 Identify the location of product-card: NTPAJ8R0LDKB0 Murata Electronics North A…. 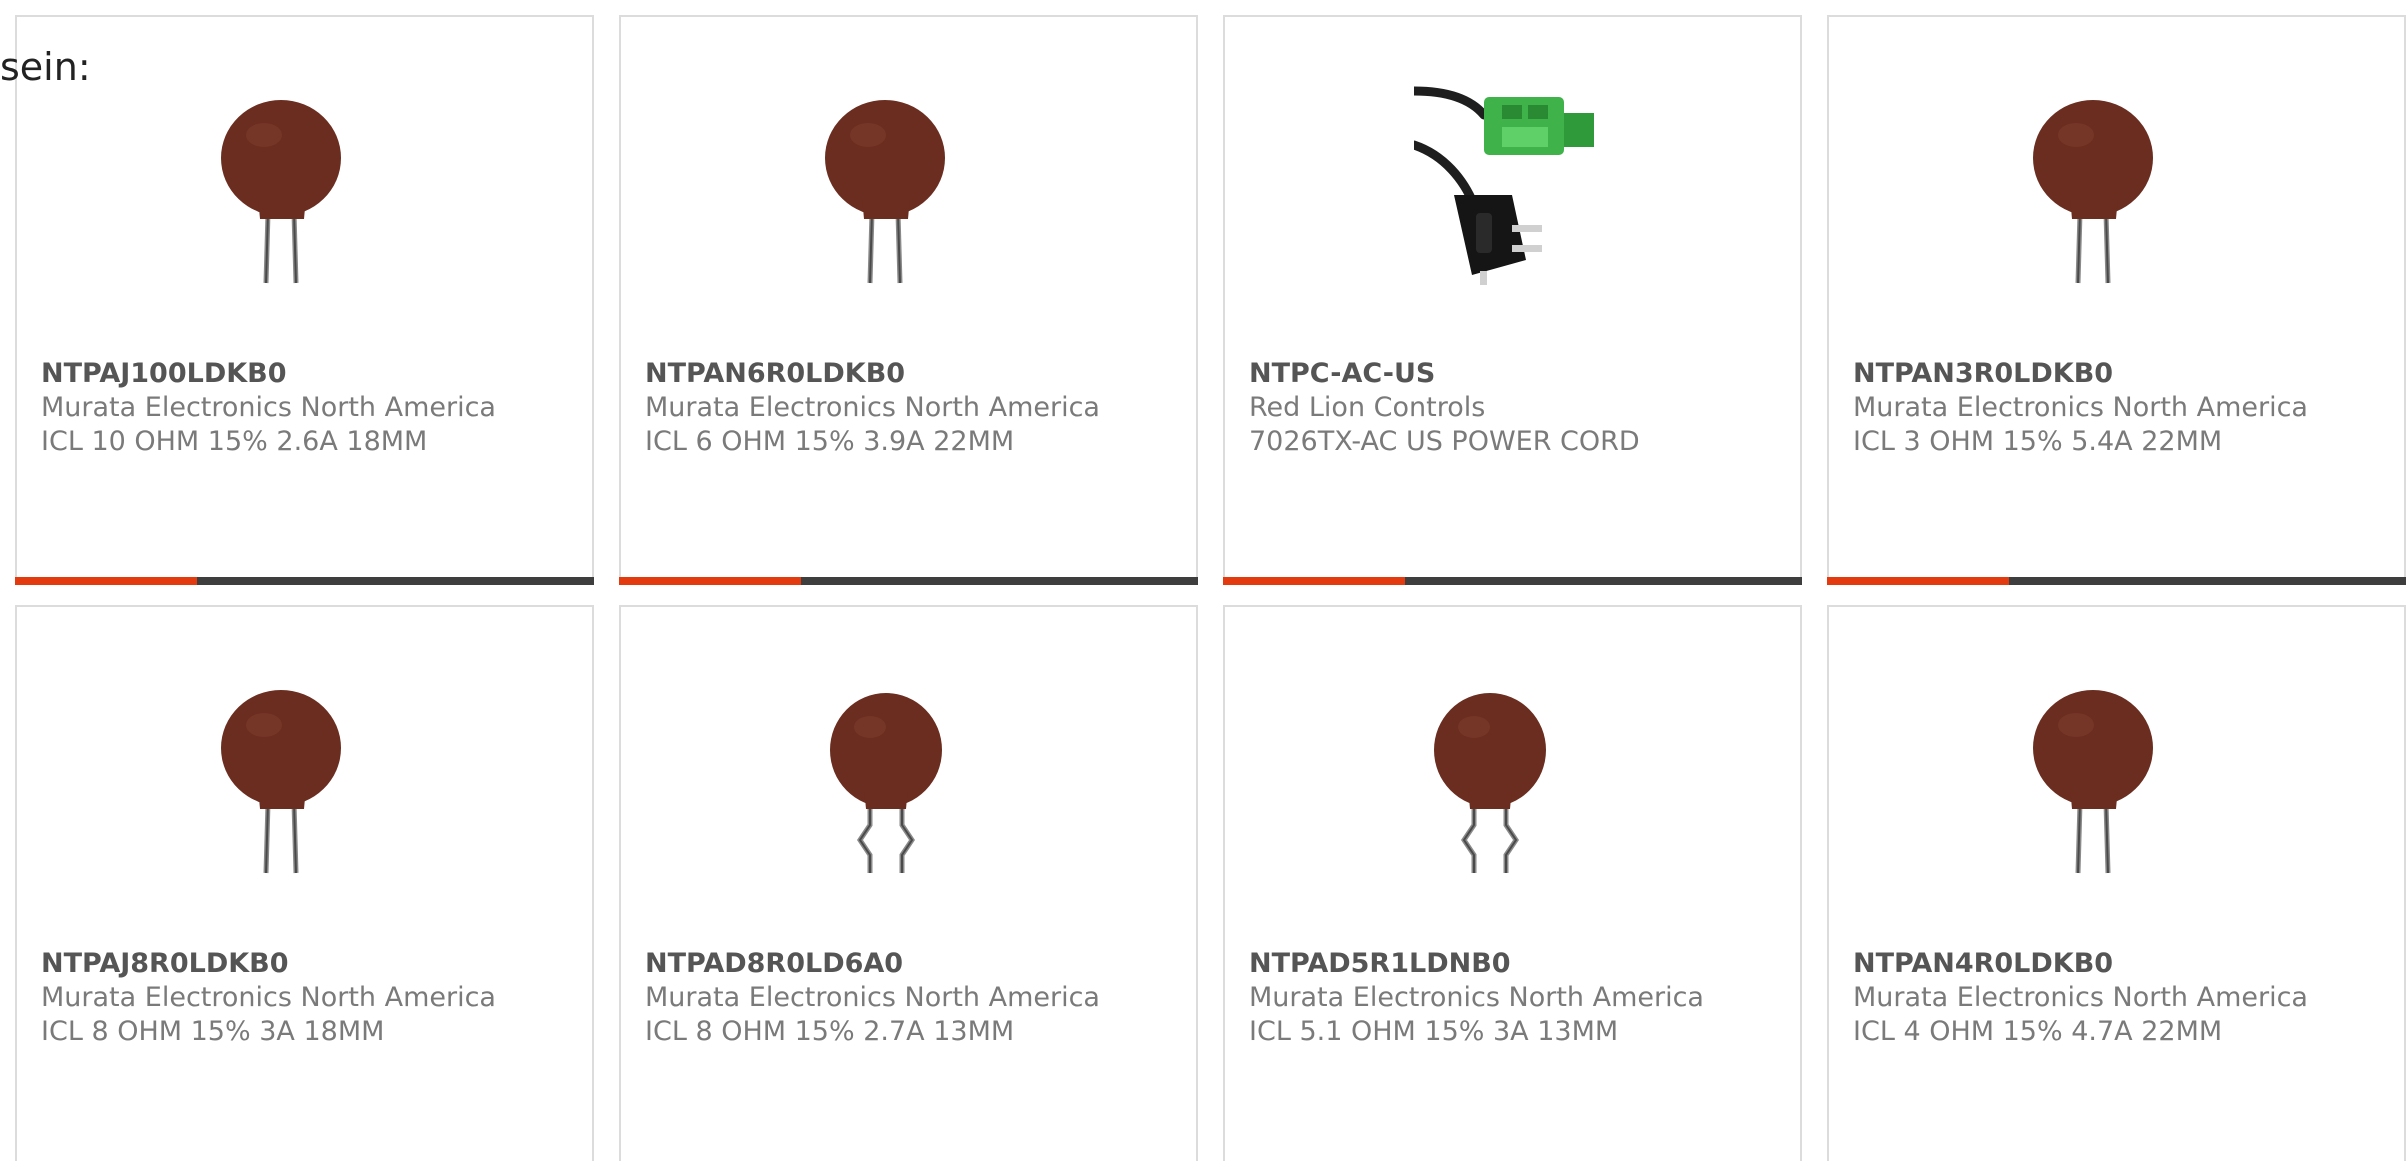
(304, 883).